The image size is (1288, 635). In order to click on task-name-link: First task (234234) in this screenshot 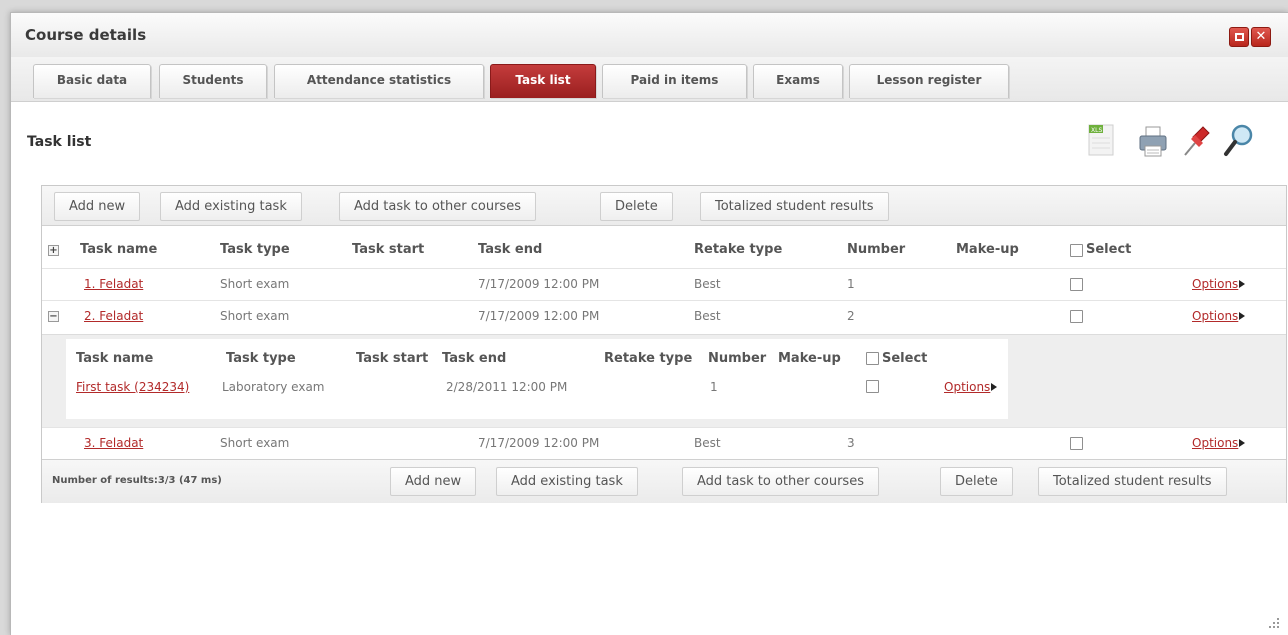, I will do `click(132, 387)`.